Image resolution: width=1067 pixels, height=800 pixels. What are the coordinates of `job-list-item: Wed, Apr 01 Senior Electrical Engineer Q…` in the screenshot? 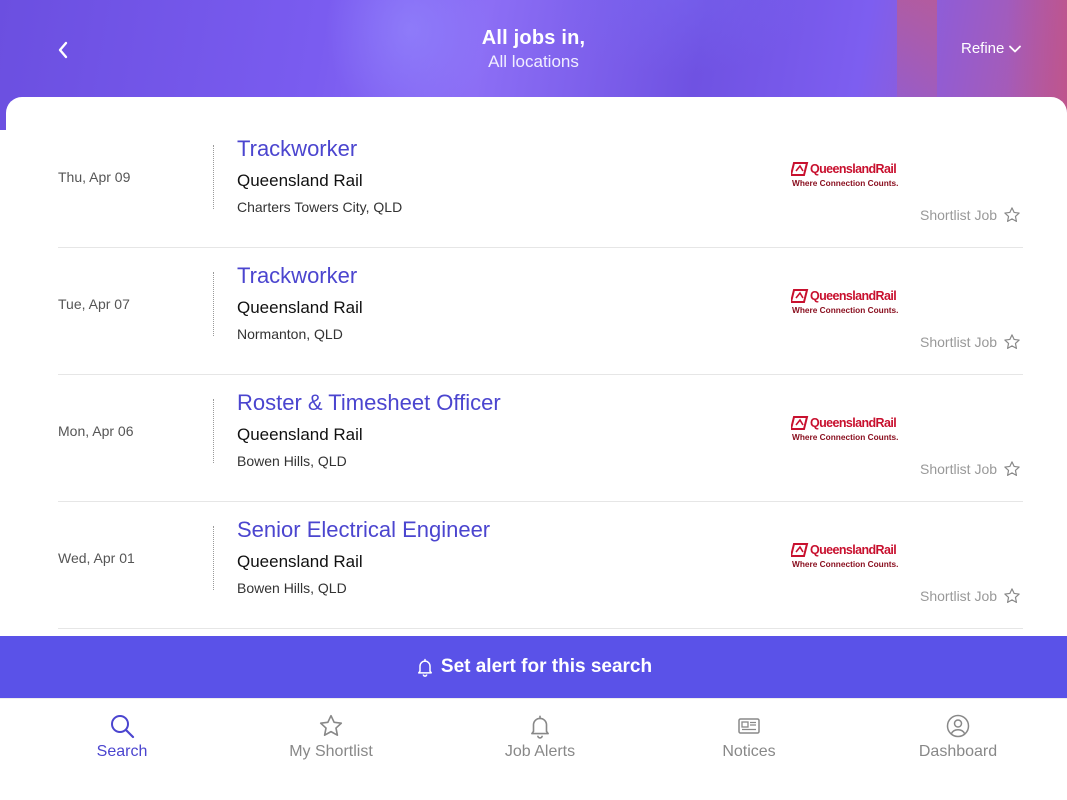 It's located at (540, 565).